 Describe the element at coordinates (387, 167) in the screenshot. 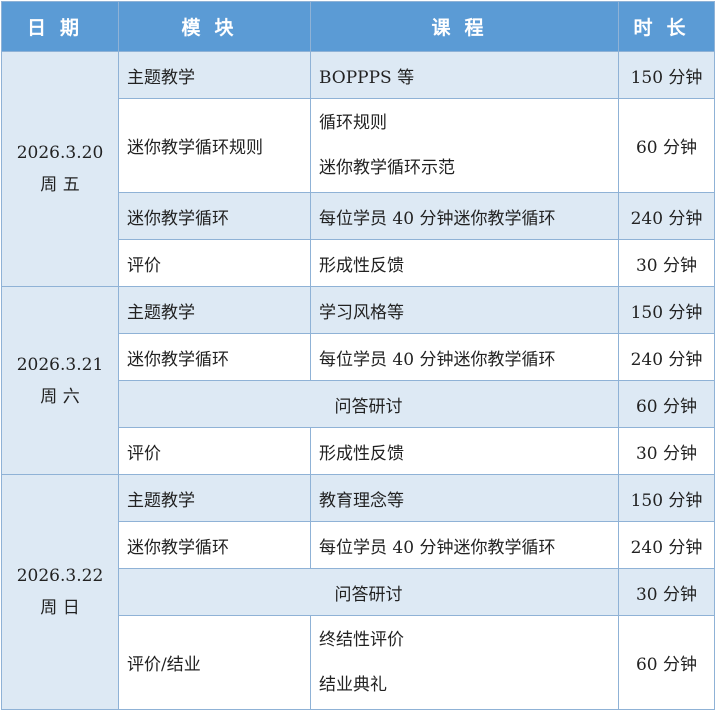

I see `course-line: 迷你教学循环示范` at that location.